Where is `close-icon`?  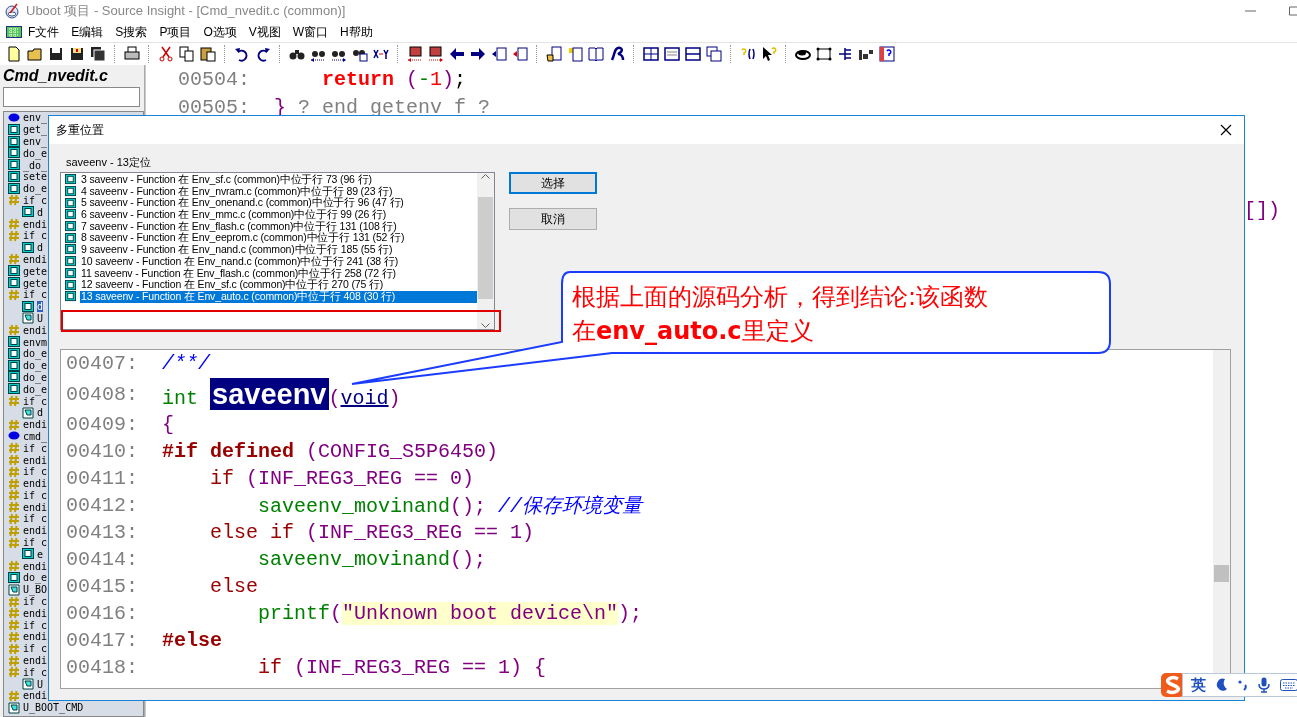 close-icon is located at coordinates (1226, 130).